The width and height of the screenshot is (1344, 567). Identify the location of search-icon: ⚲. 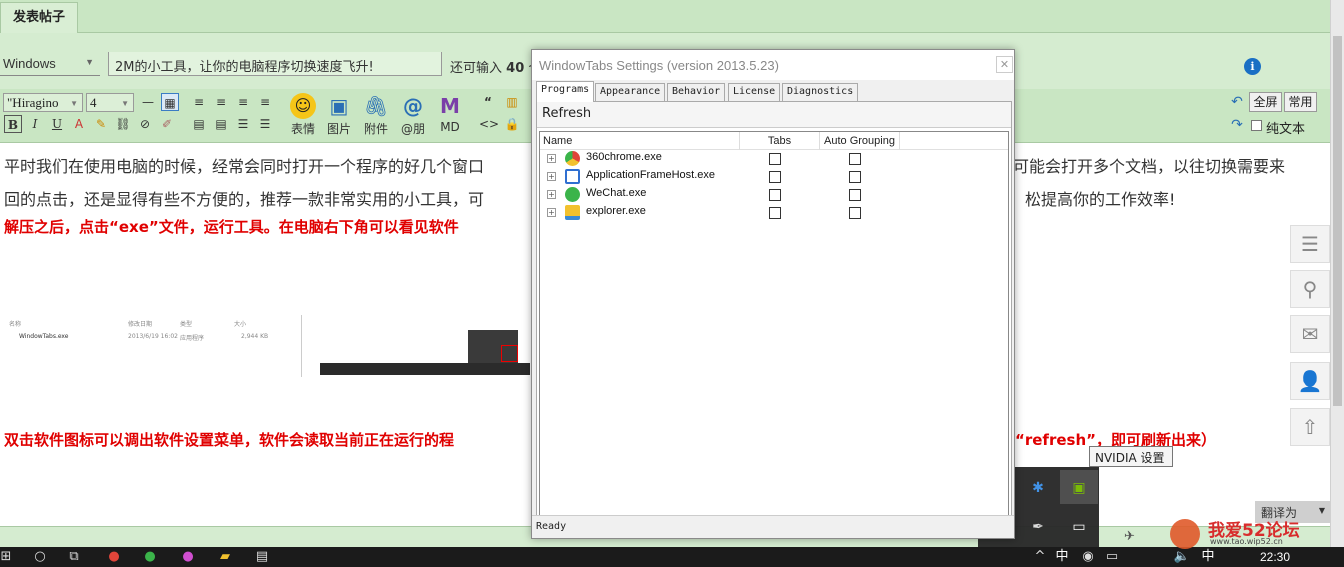
(1310, 289).